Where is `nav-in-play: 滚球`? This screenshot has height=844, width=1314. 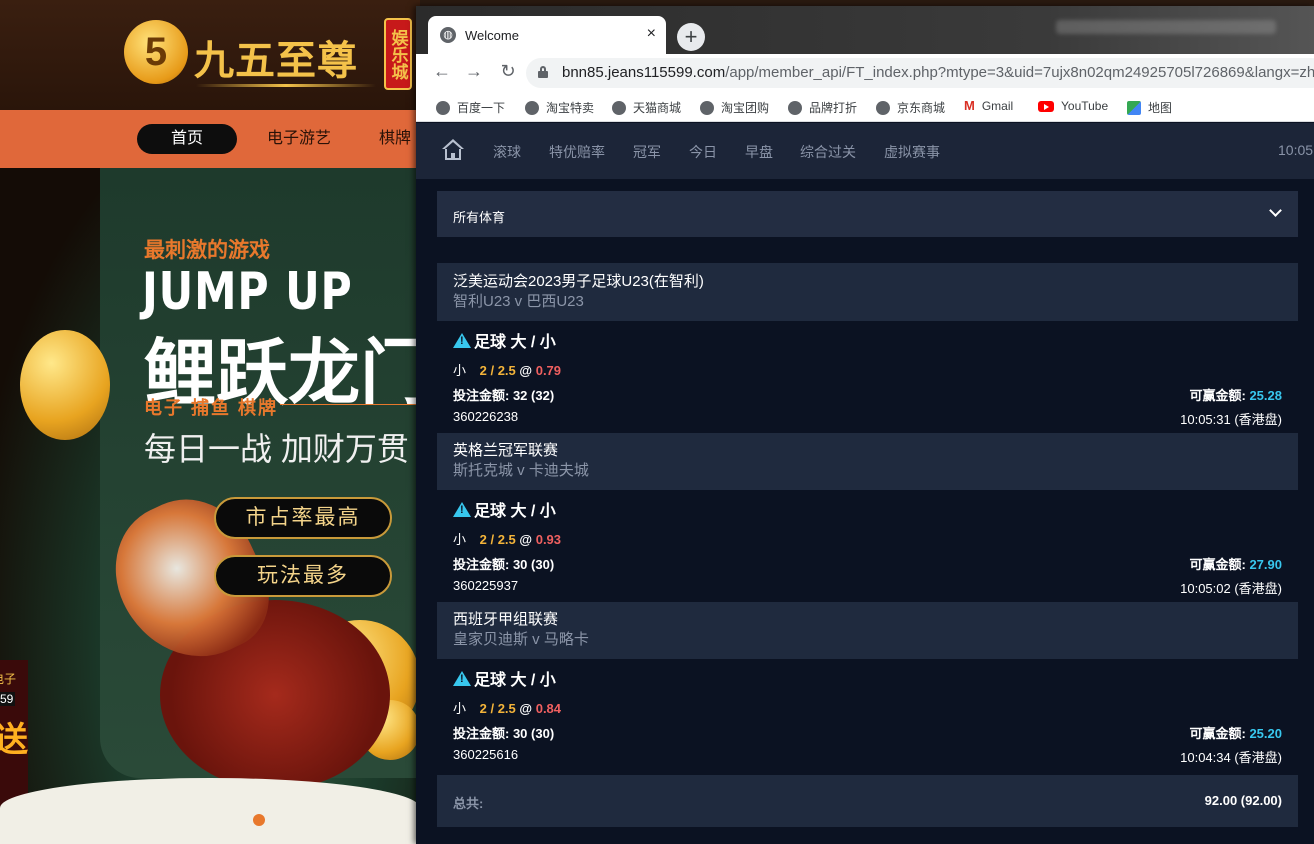
nav-in-play: 滚球 is located at coordinates (507, 152).